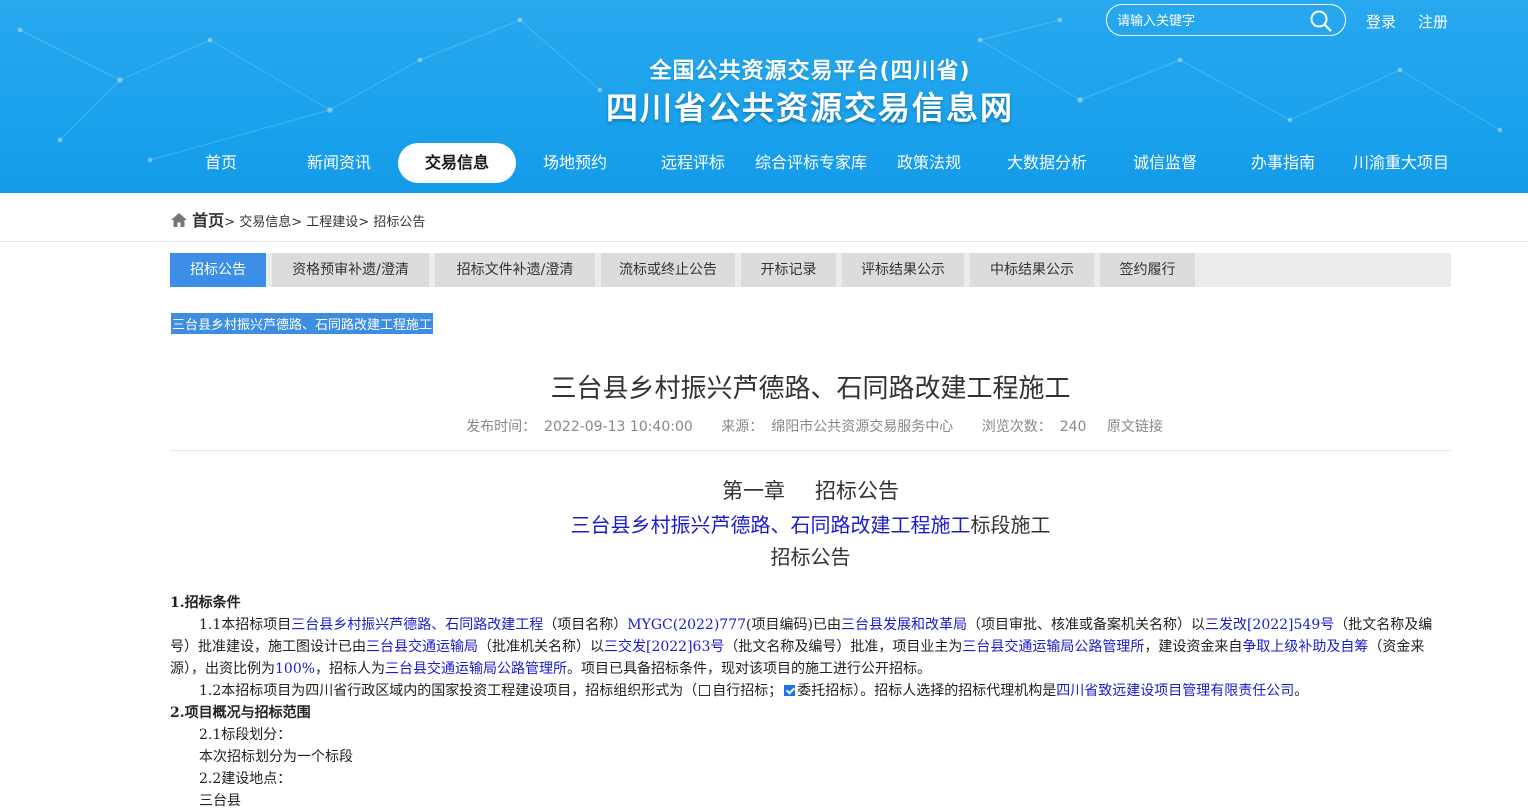 This screenshot has height=812, width=1528. What do you see at coordinates (205, 603) in the screenshot?
I see `section-1-heading: 1.招标条件` at bounding box center [205, 603].